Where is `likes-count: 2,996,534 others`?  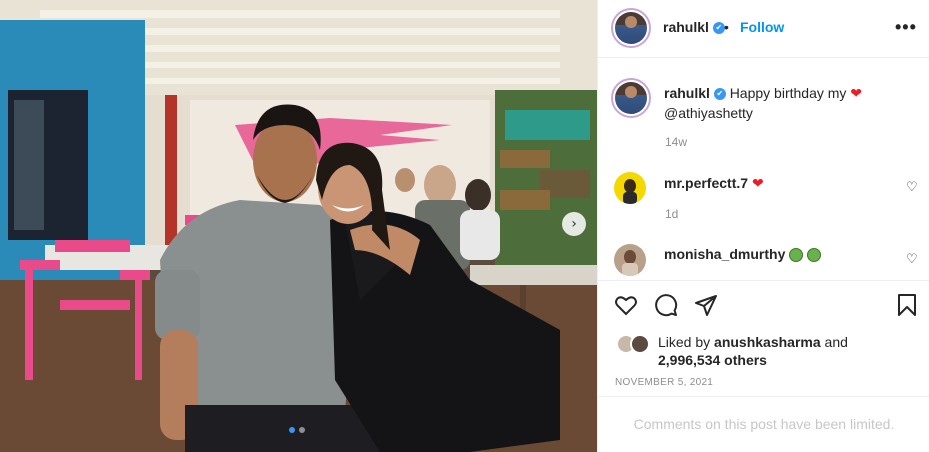 likes-count: 2,996,534 others is located at coordinates (712, 360).